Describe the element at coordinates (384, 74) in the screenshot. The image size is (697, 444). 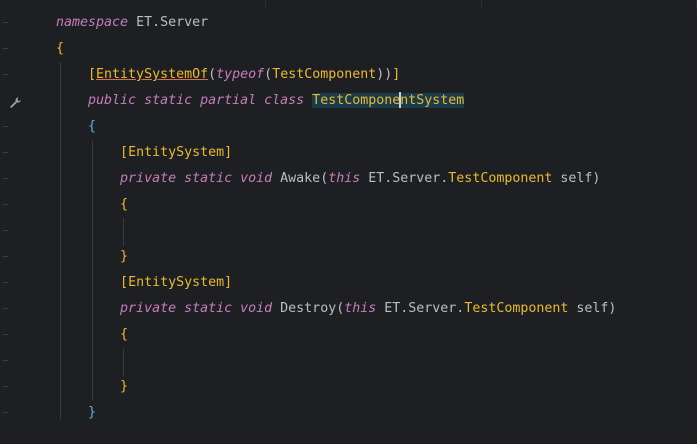
I see `code-token: ))` at that location.